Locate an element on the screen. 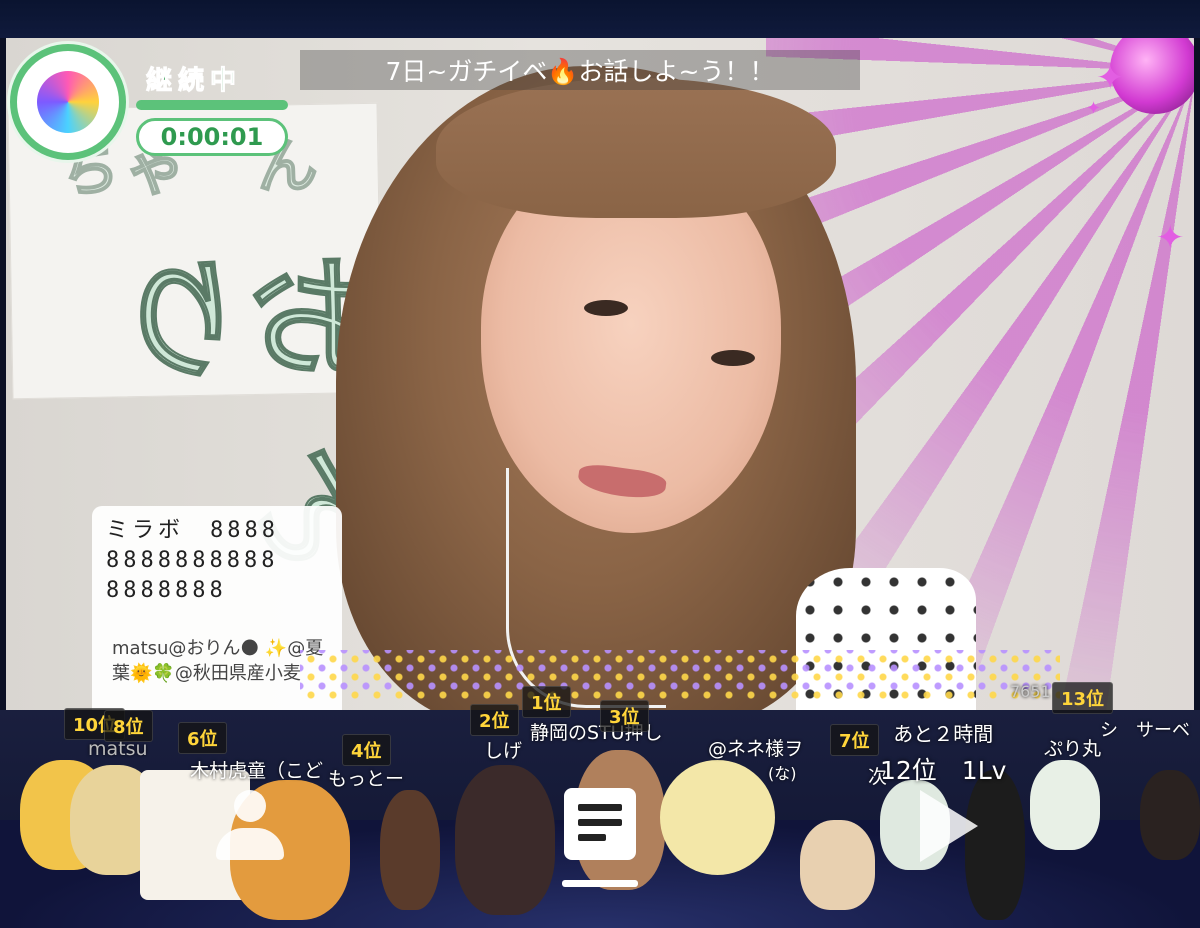 The width and height of the screenshot is (1200, 928). rank-name-fragment: (な) is located at coordinates (782, 773).